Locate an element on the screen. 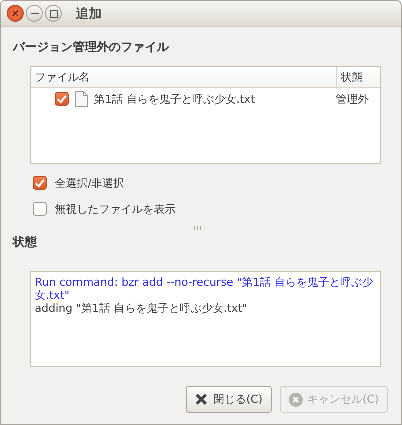 This screenshot has width=402, height=425. column-header: ファイル名 is located at coordinates (183, 77).